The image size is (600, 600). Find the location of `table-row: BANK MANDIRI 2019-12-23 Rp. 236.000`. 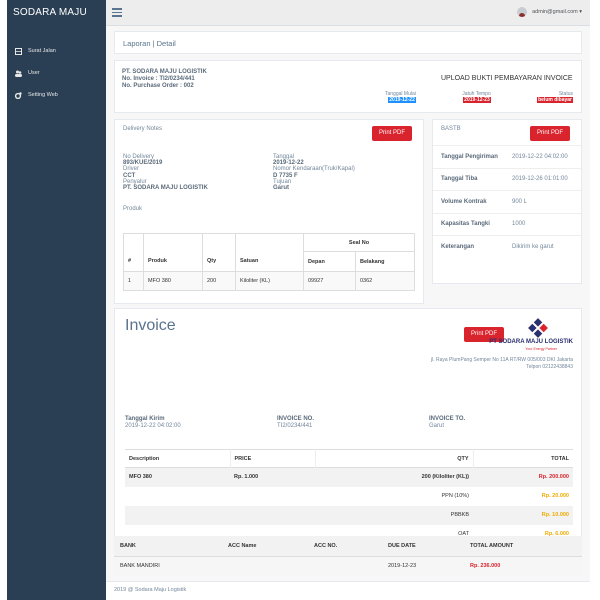

table-row: BANK MANDIRI 2019-12-23 Rp. 236.000 is located at coordinates (348, 566).